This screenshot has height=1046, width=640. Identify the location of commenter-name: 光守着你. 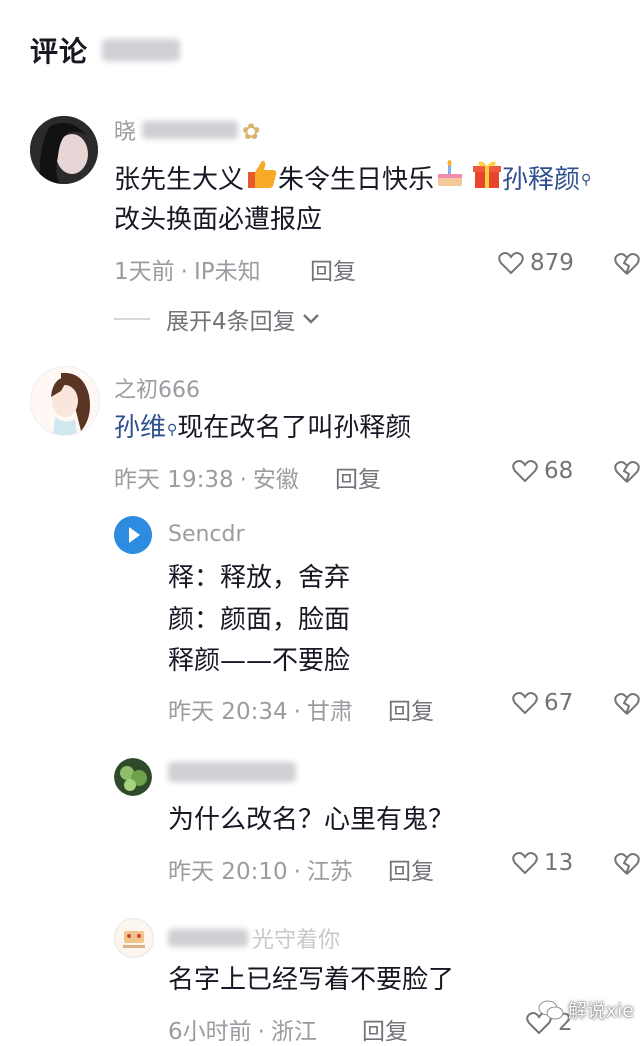
(254, 938).